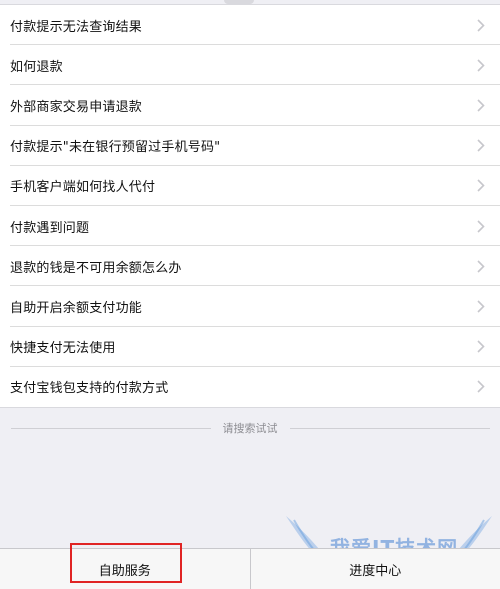  What do you see at coordinates (76, 27) in the screenshot?
I see `faq-item-label: 付款提示无法查询结果` at bounding box center [76, 27].